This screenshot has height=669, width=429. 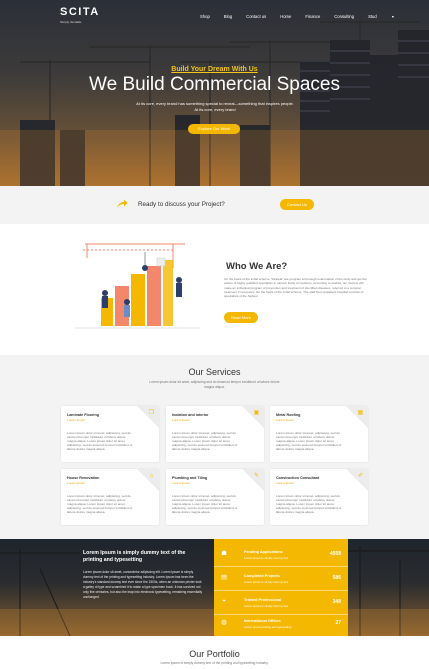 What do you see at coordinates (372, 16) in the screenshot?
I see `nav-item-stud-label: Stud` at bounding box center [372, 16].